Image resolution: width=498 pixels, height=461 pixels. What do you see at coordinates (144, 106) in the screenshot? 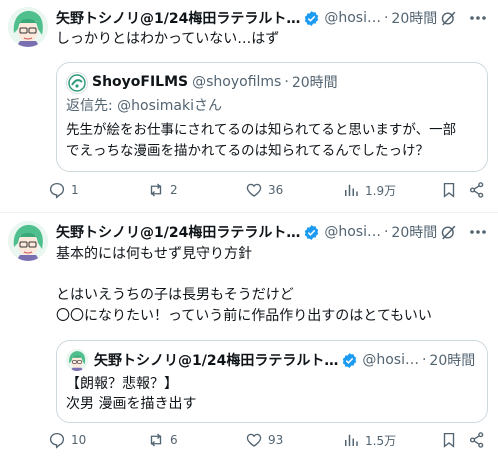
I see `reply-to-label: 返信先: @hosimakiさん` at bounding box center [144, 106].